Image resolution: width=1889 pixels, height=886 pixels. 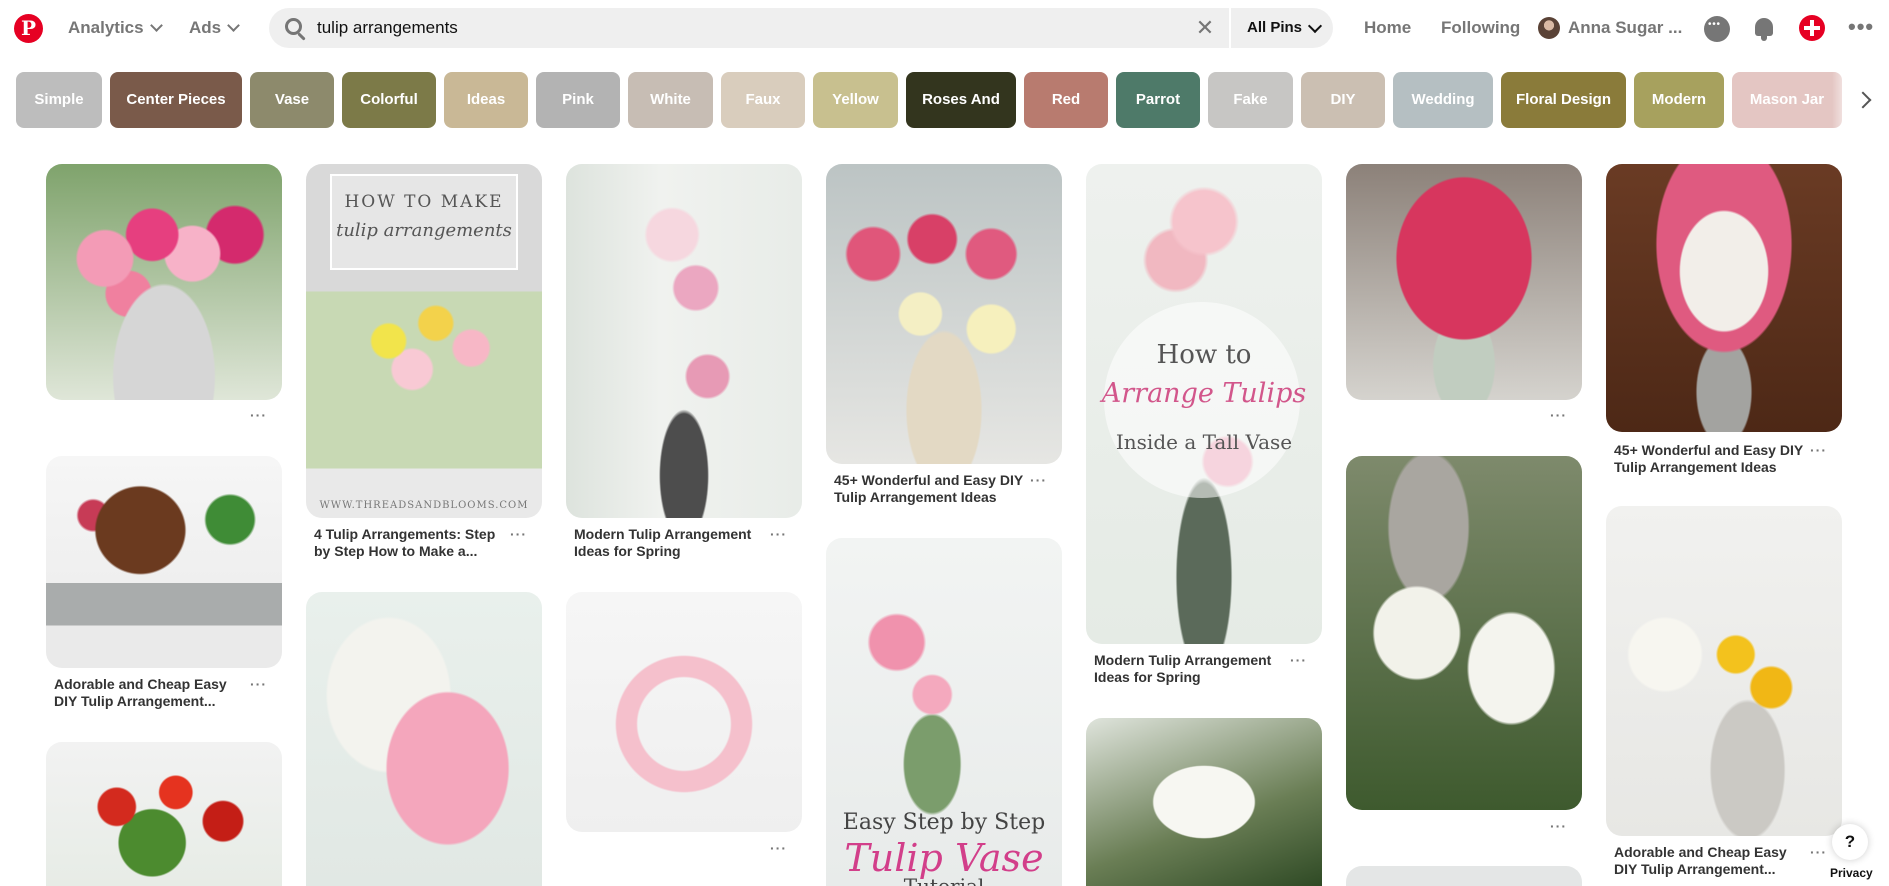 I want to click on guide-chip-mason-jar: Mason Jar, so click(x=1787, y=100).